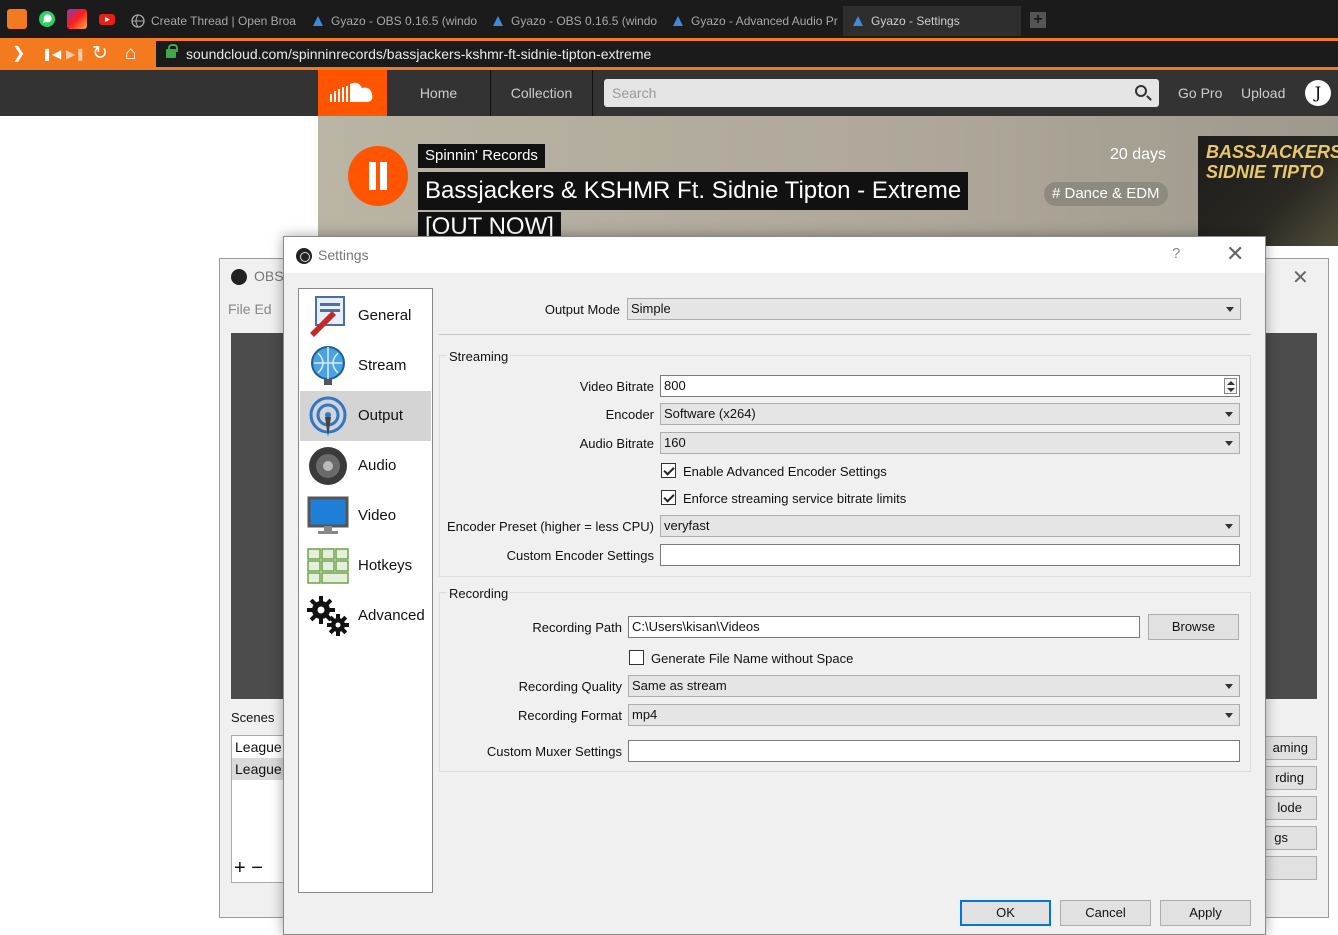 The height and width of the screenshot is (935, 1338). What do you see at coordinates (1268, 191) in the screenshot?
I see `track-artwork: BASSJACKERS ft. SIDNIE TIPTO` at bounding box center [1268, 191].